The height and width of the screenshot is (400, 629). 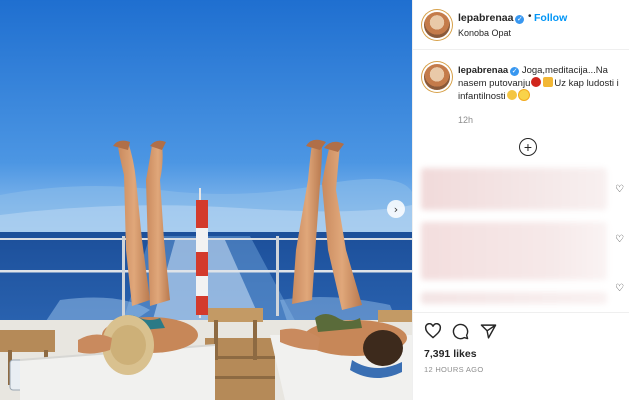 I want to click on carousel-next-button: ›, so click(x=396, y=209).